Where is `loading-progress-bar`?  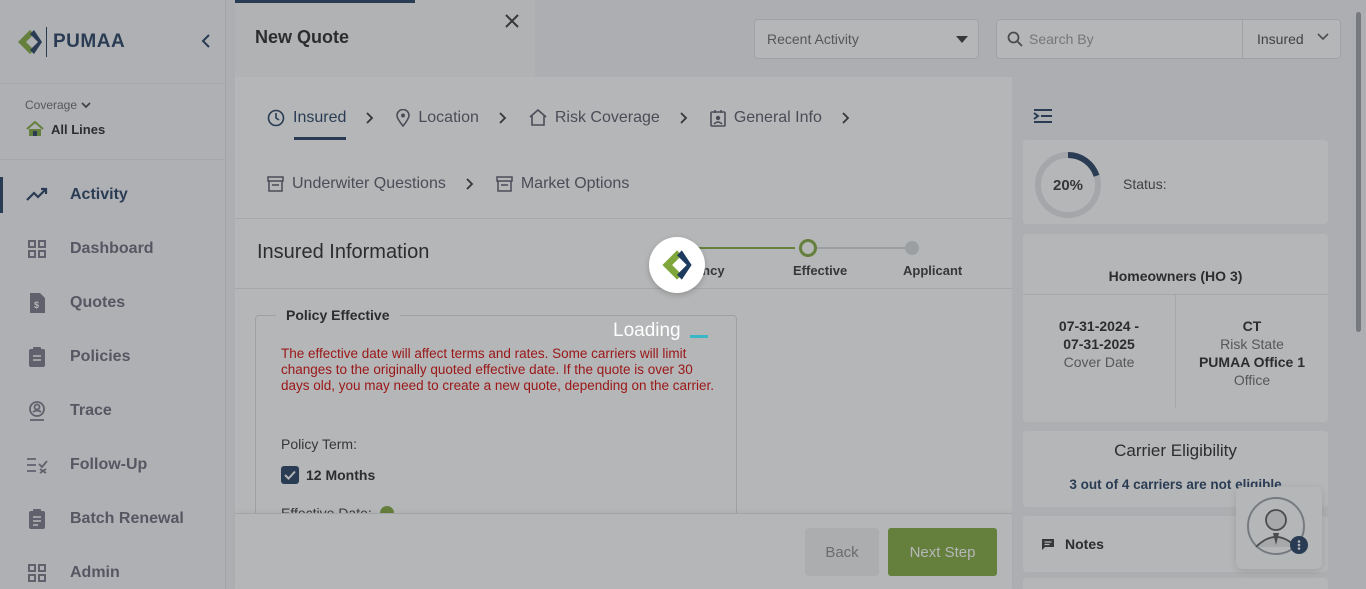 loading-progress-bar is located at coordinates (699, 336).